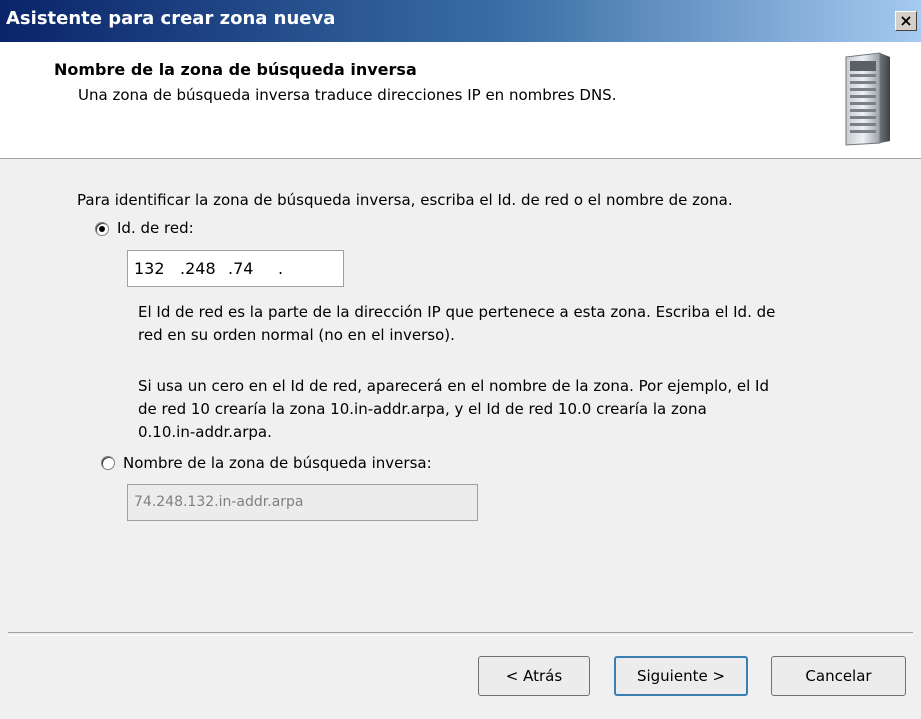 This screenshot has width=921, height=719. Describe the element at coordinates (302, 502) in the screenshot. I see `zone-name-field: 74.248.132.in-addr.arpa` at that location.